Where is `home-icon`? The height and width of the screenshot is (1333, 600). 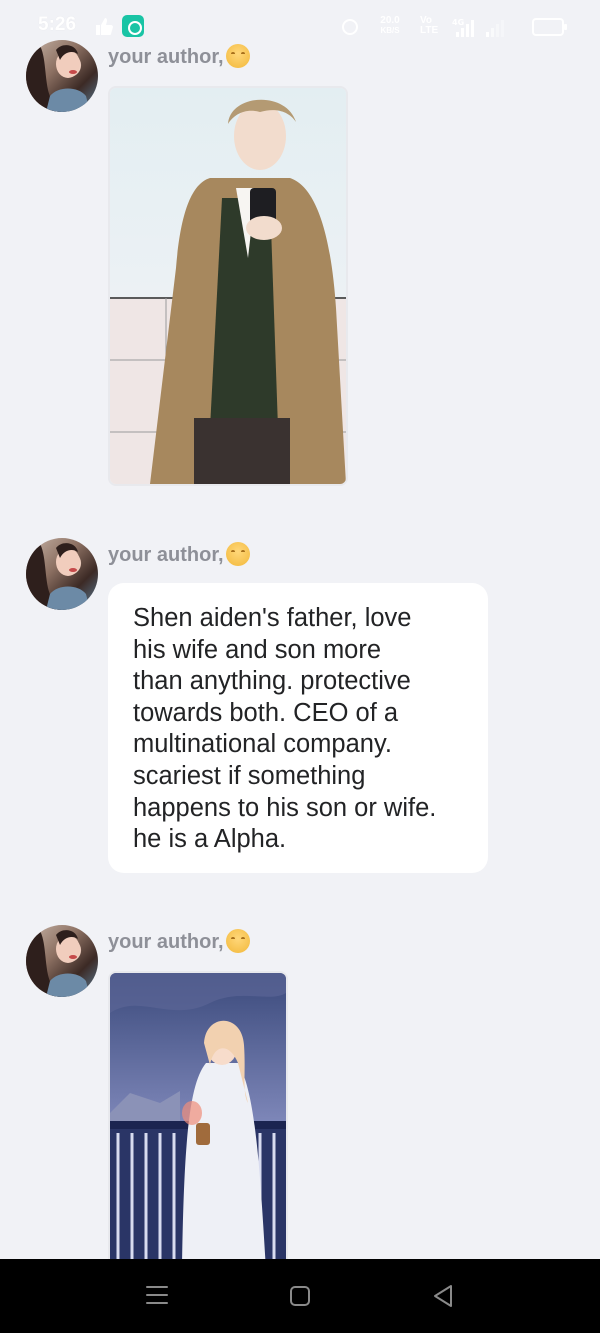
home-icon is located at coordinates (300, 1296).